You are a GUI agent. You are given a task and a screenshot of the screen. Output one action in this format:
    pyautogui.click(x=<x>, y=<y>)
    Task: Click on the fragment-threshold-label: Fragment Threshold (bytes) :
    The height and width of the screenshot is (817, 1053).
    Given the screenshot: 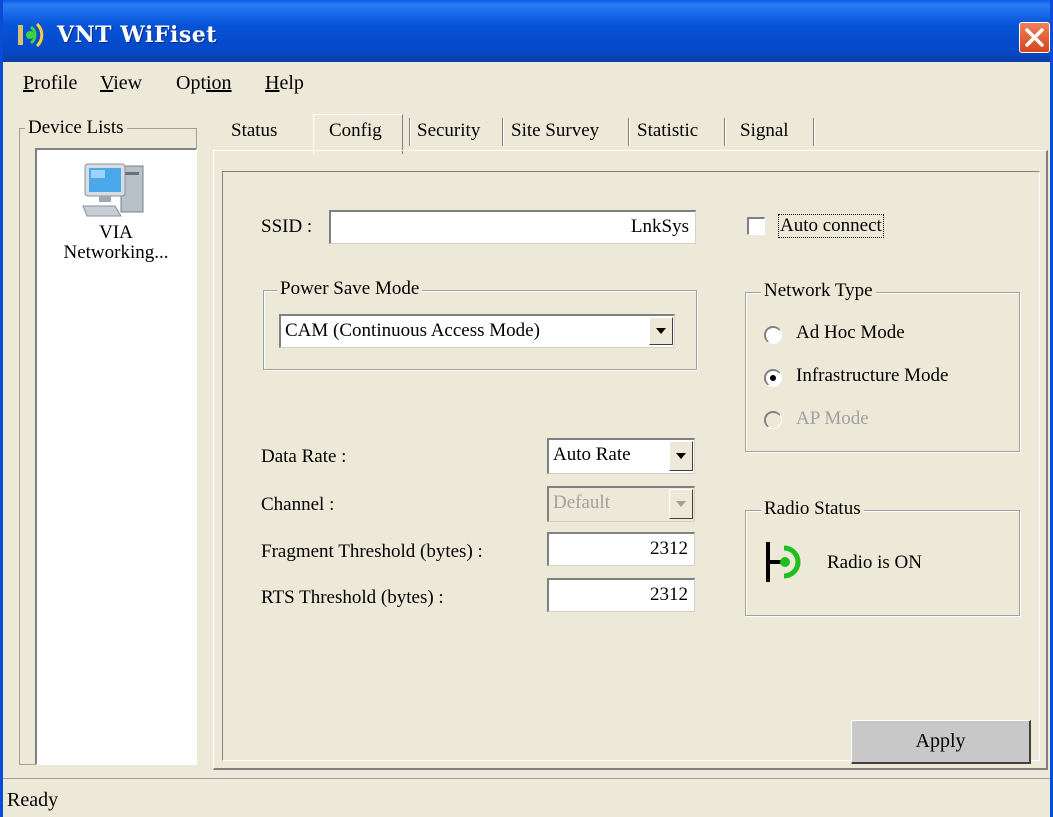 What is the action you would take?
    pyautogui.click(x=372, y=551)
    